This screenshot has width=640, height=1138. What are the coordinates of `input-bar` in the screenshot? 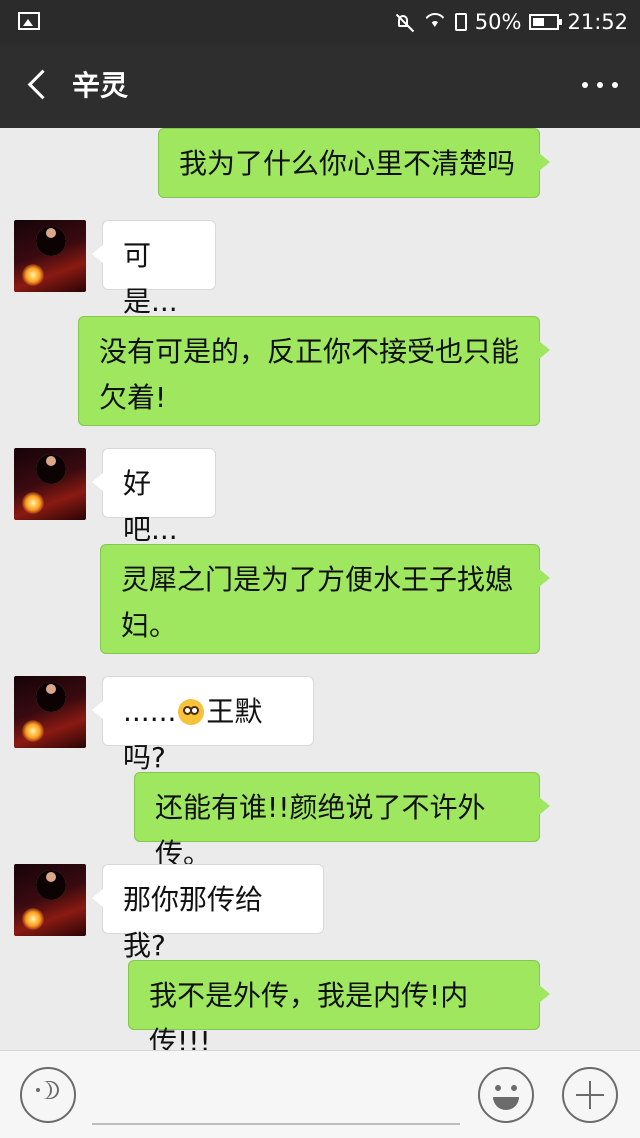 It's located at (320, 1094).